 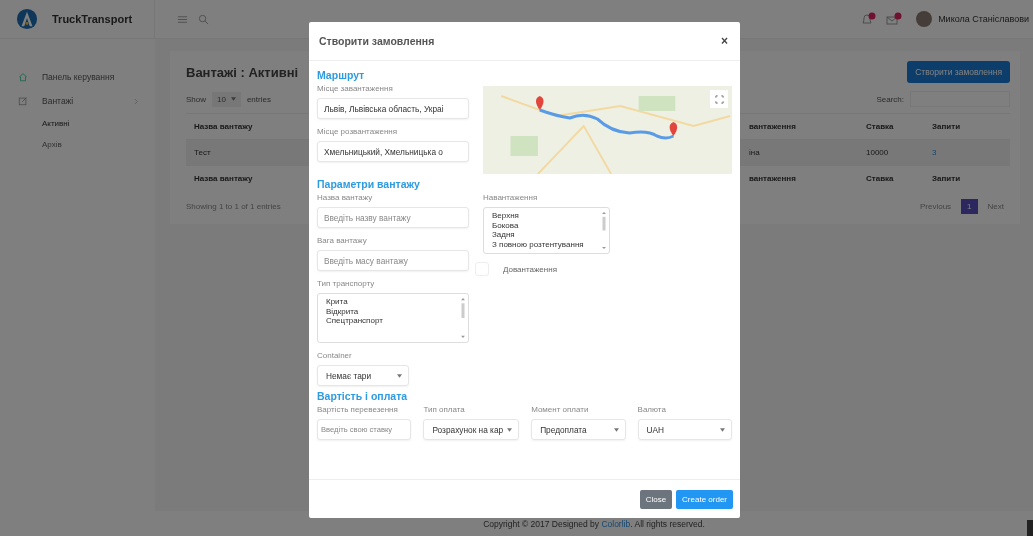 What do you see at coordinates (247, 126) in the screenshot?
I see `column-header: Назва вантажу` at bounding box center [247, 126].